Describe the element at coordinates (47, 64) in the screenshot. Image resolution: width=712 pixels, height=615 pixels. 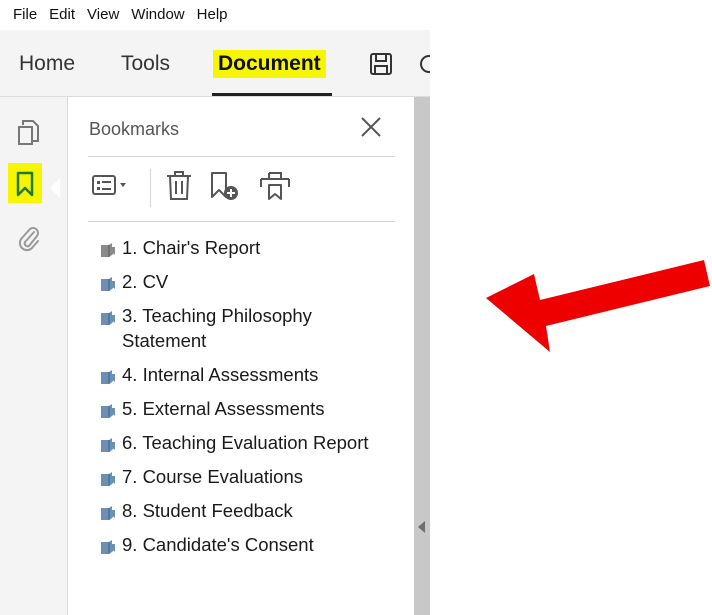
I see `tab-home: Home` at that location.